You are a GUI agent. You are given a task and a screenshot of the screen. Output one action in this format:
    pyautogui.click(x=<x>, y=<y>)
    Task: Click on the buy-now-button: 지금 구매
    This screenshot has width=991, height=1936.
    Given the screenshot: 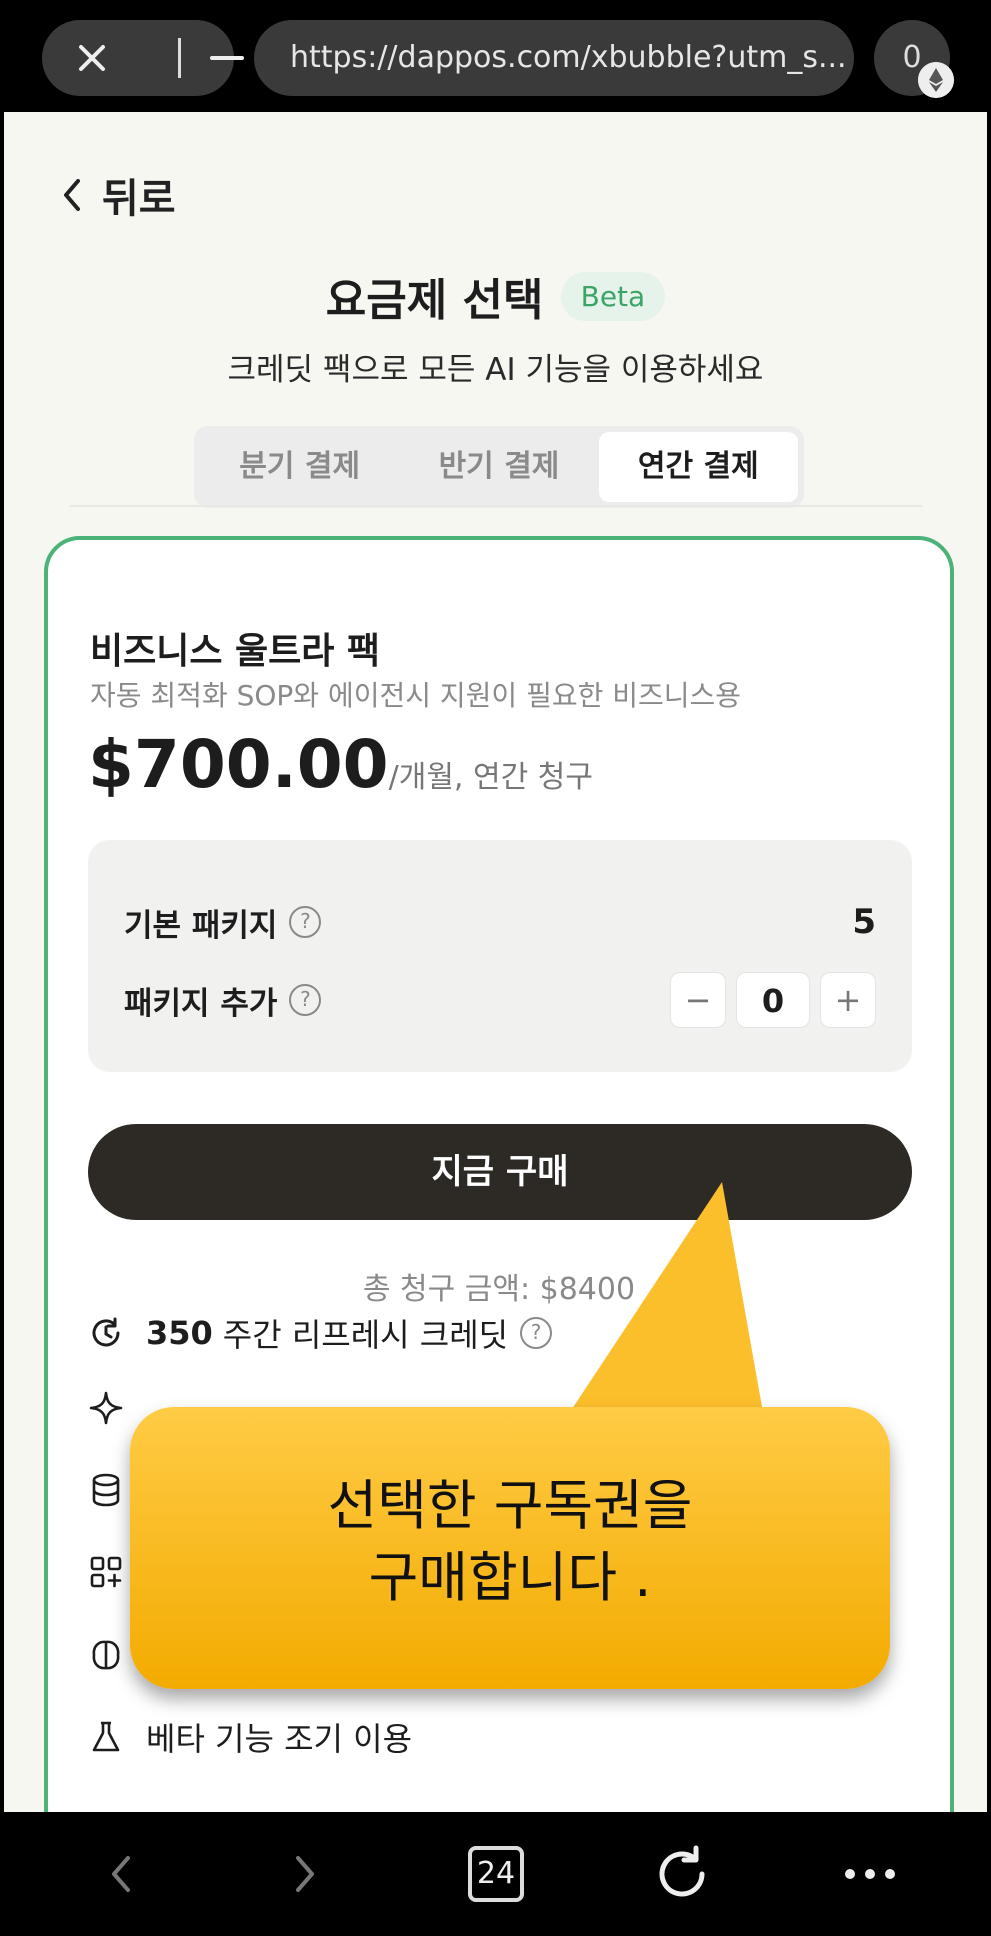 What is the action you would take?
    pyautogui.click(x=500, y=1172)
    